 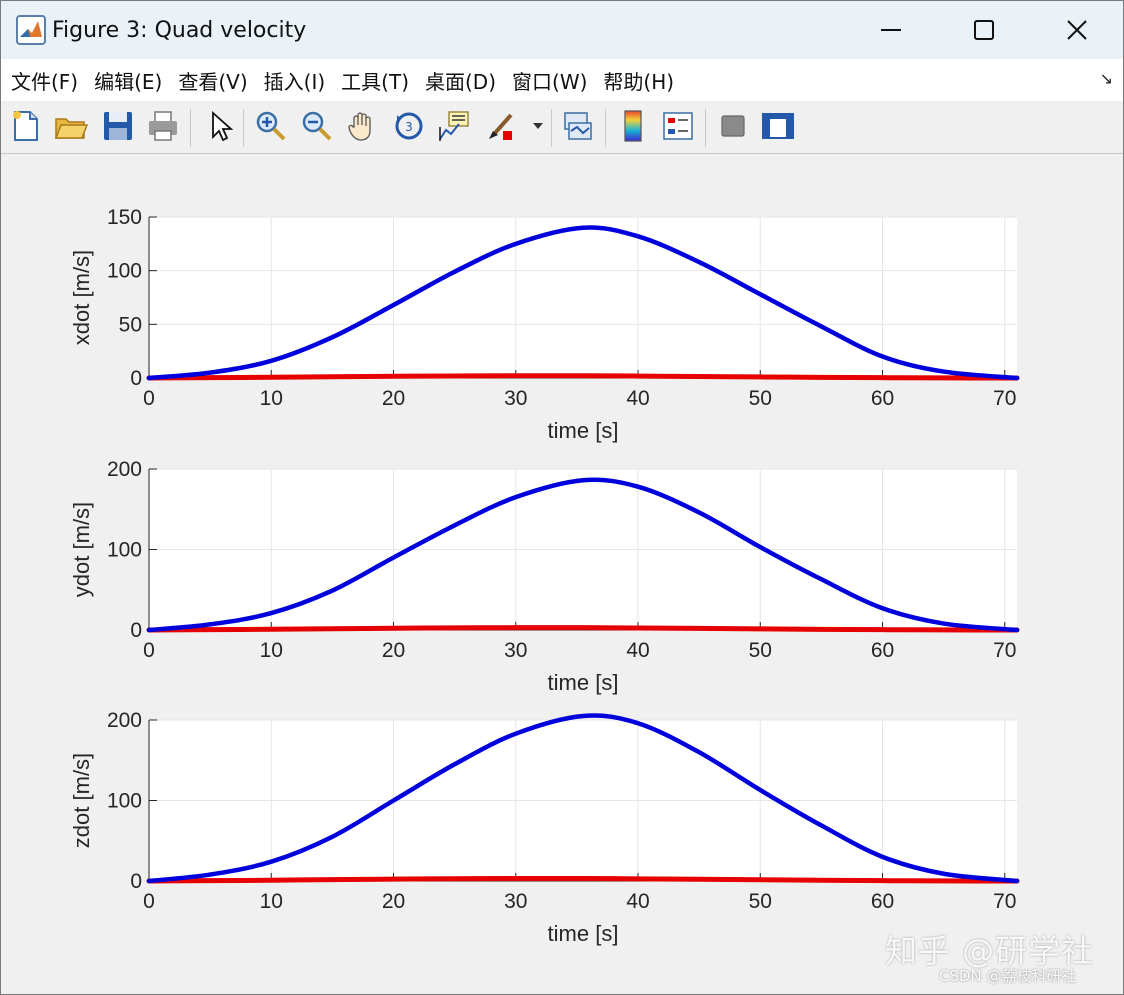 I want to click on open-file-icon, so click(x=71, y=126).